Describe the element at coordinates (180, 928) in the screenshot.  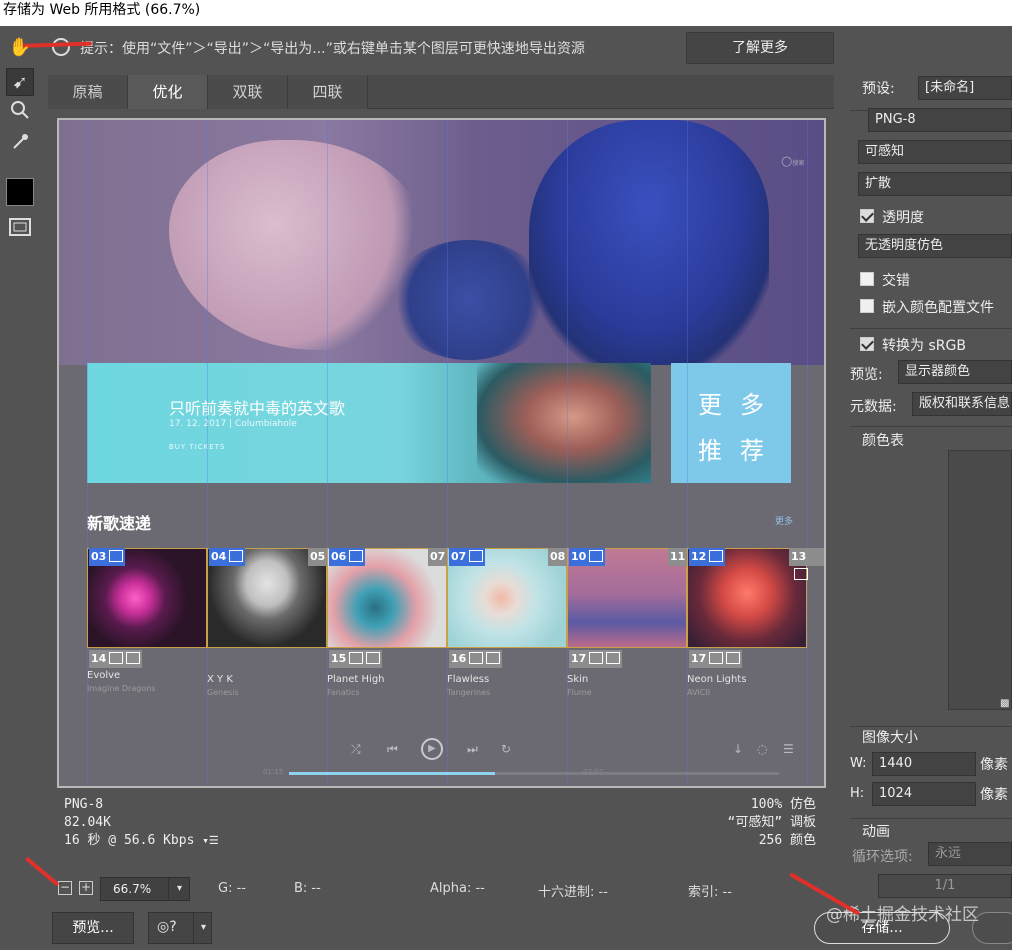
I see `browser-preview-button: ◎? ▾` at that location.